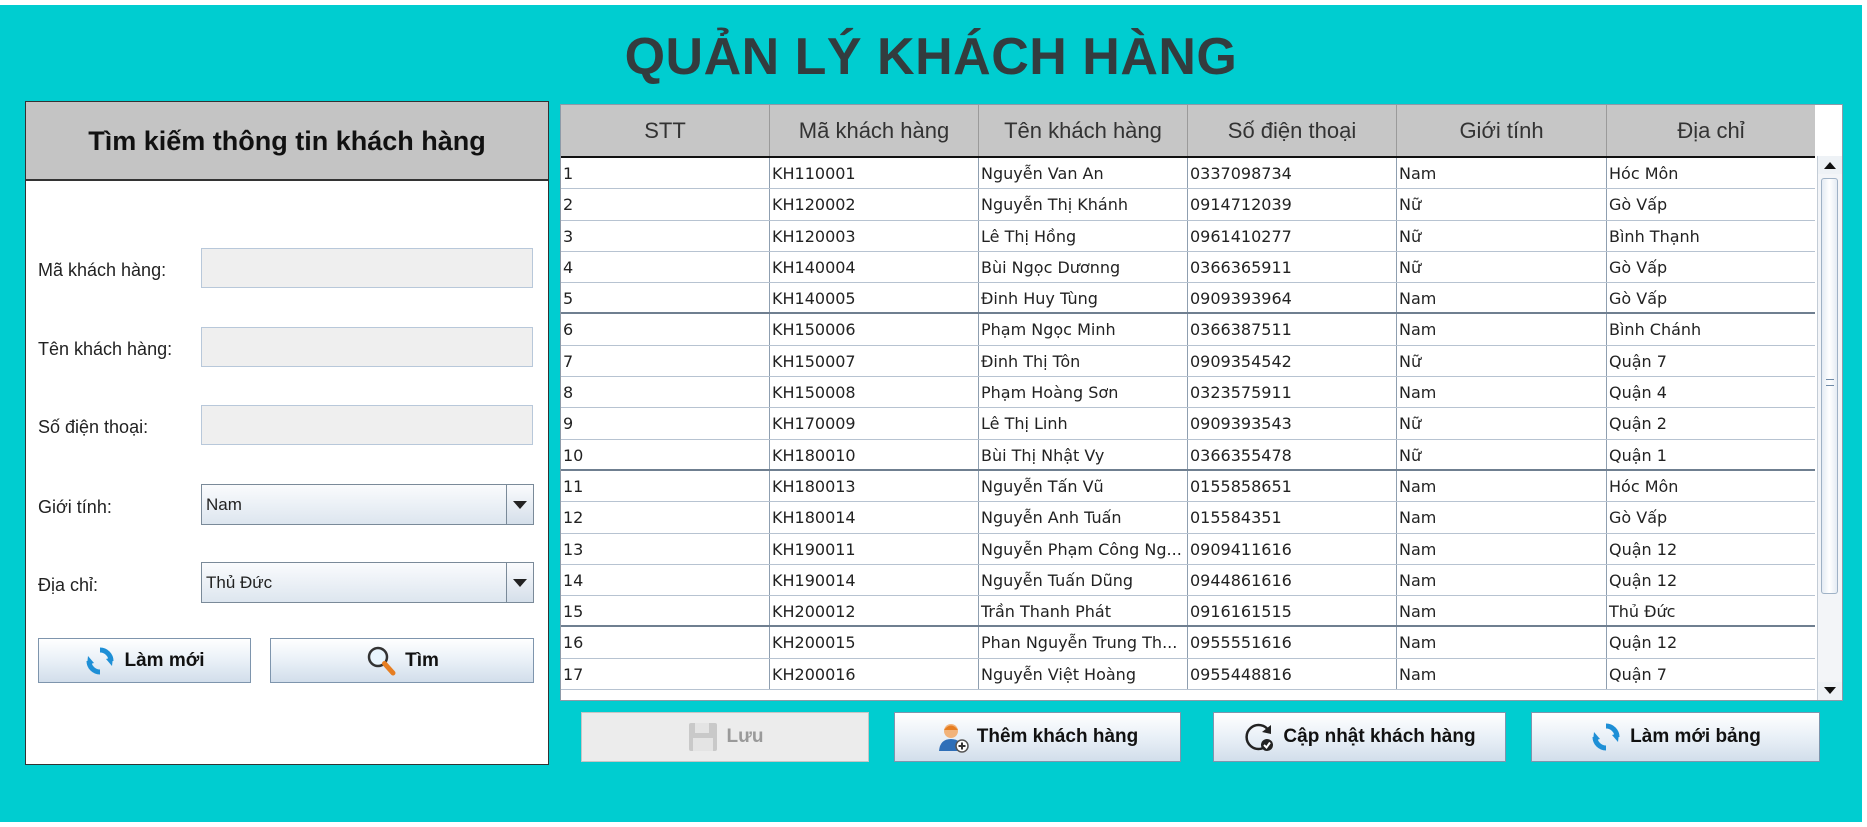 The height and width of the screenshot is (827, 1867). I want to click on cell-customer-id: KH180013, so click(874, 486).